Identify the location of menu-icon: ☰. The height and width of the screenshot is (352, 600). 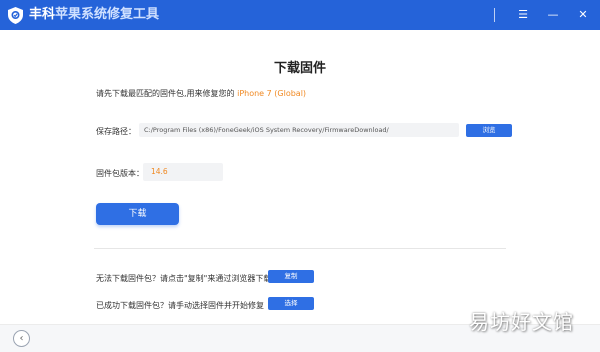
(523, 15).